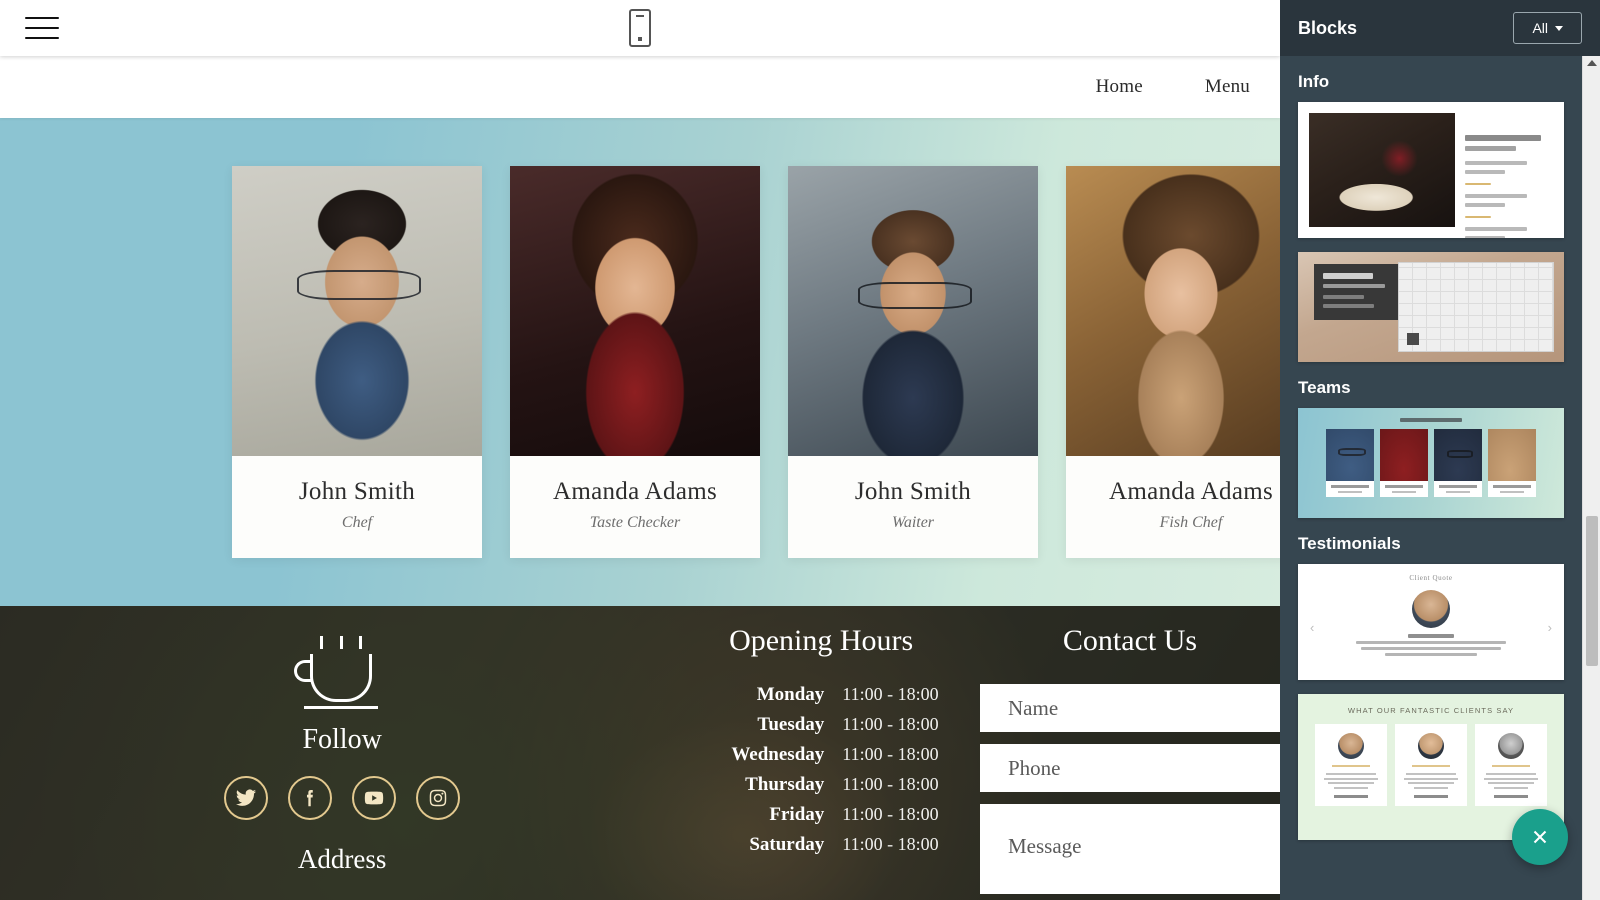 The width and height of the screenshot is (1600, 900). I want to click on footer-contact-column: Contact Us Name Phone Message, so click(1119, 753).